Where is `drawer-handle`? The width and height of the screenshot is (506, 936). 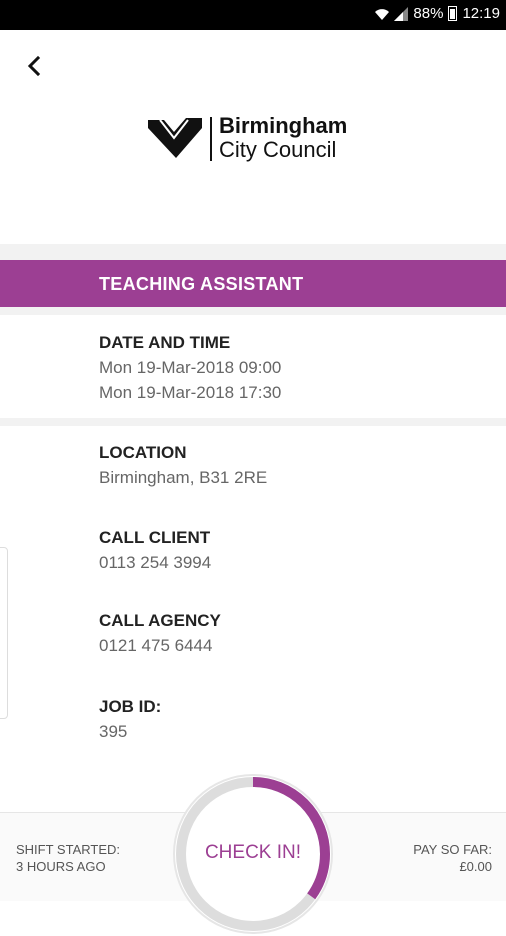 drawer-handle is located at coordinates (4, 633).